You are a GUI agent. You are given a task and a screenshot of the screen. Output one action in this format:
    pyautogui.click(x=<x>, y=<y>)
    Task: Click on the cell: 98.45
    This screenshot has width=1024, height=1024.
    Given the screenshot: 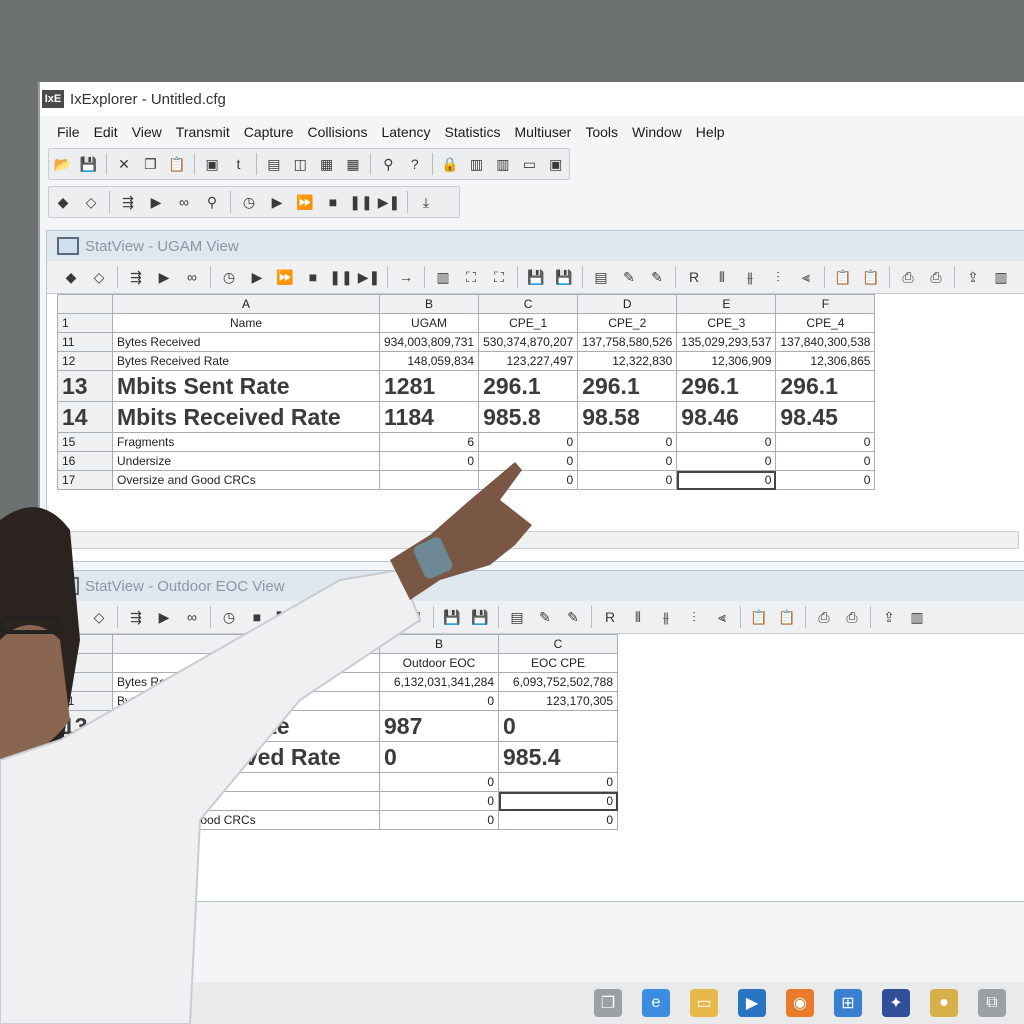 What is the action you would take?
    pyautogui.click(x=825, y=417)
    